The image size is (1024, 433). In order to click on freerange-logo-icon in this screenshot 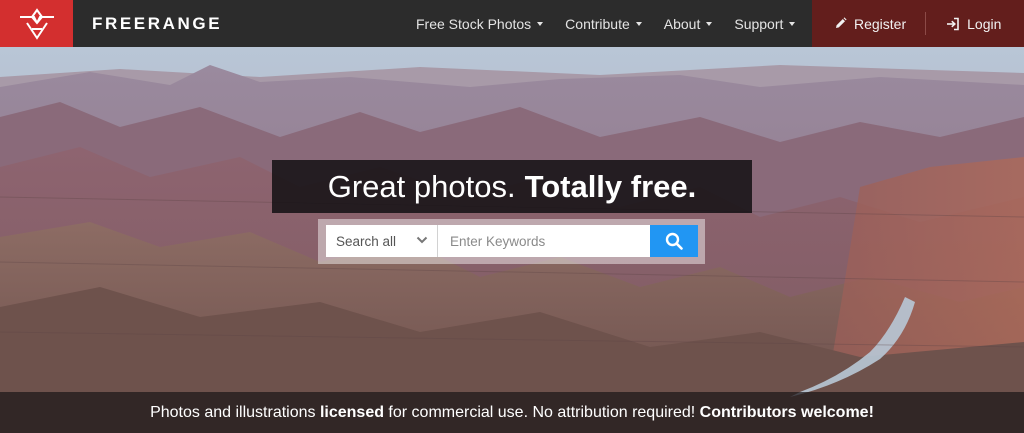, I will do `click(36, 23)`.